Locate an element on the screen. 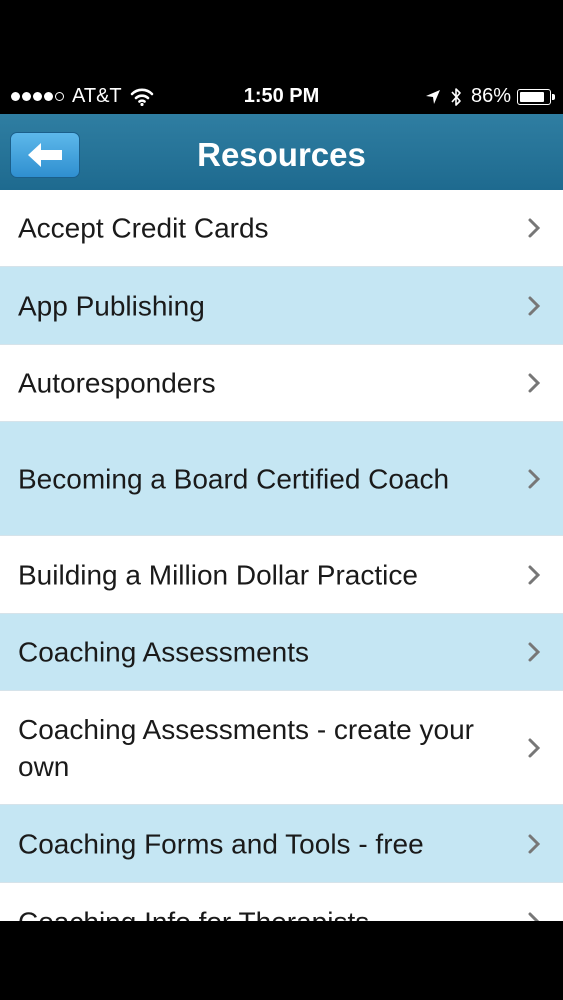 Image resolution: width=563 pixels, height=1000 pixels. list-item: Coaching Assessments - create your own is located at coordinates (281, 748).